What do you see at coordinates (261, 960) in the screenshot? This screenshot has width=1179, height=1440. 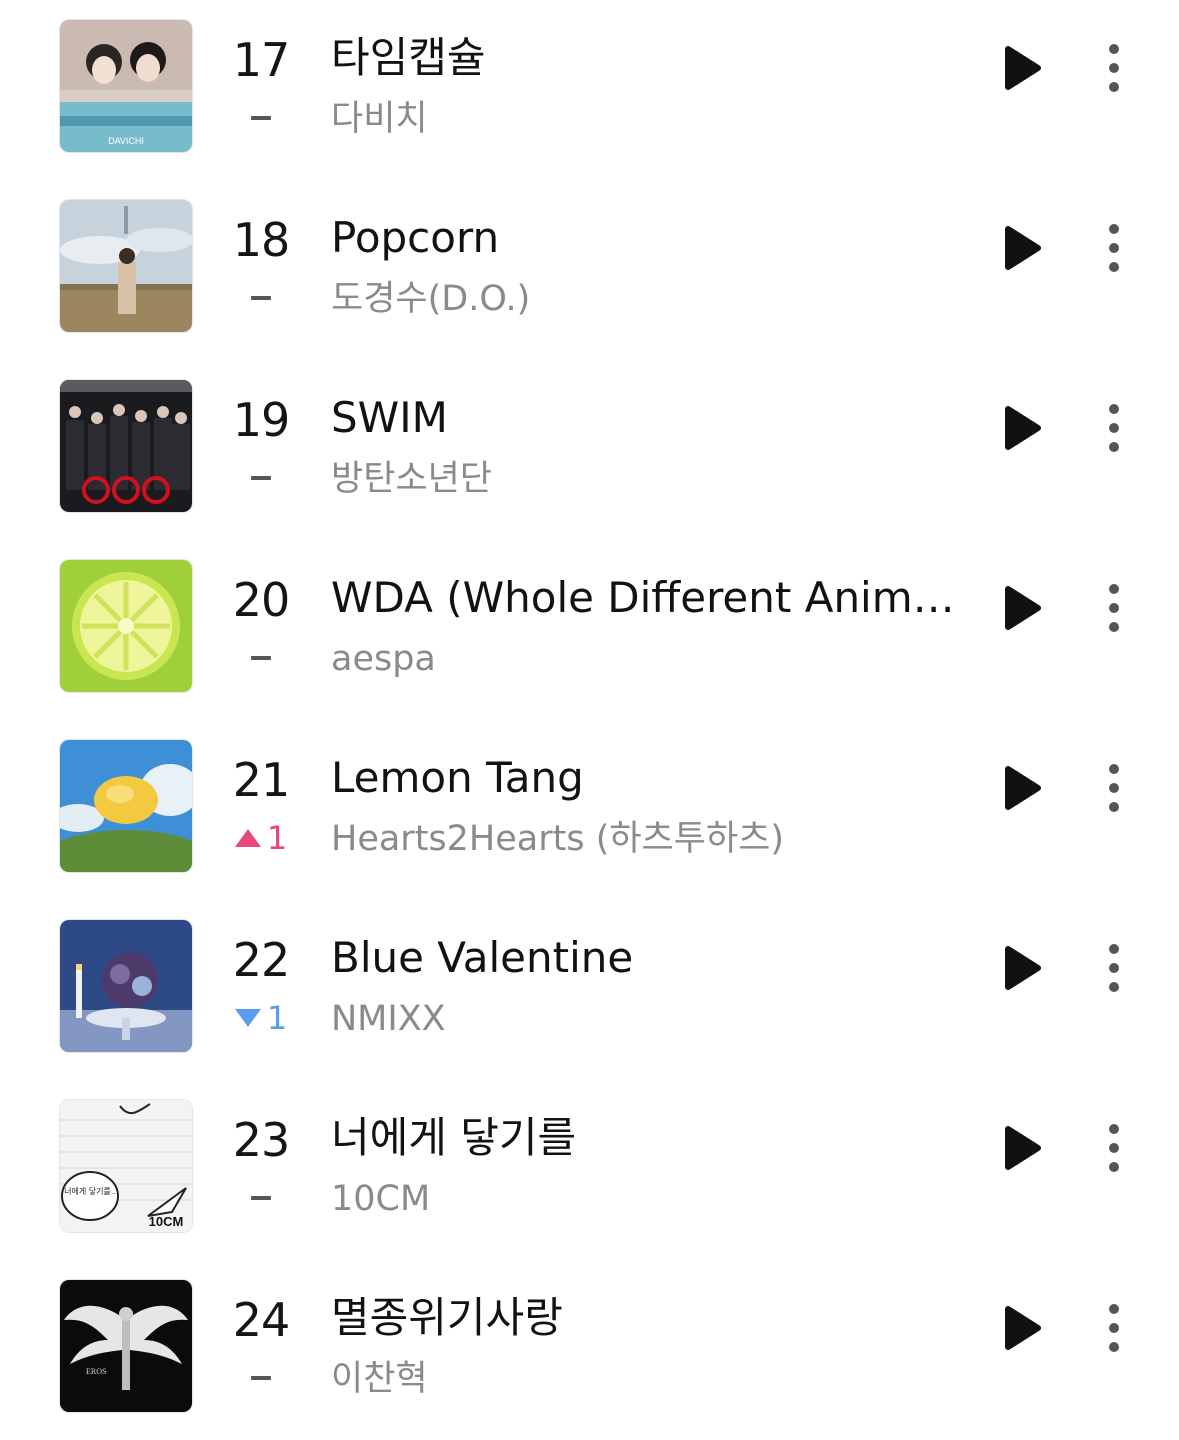 I see `rank-number: 22` at bounding box center [261, 960].